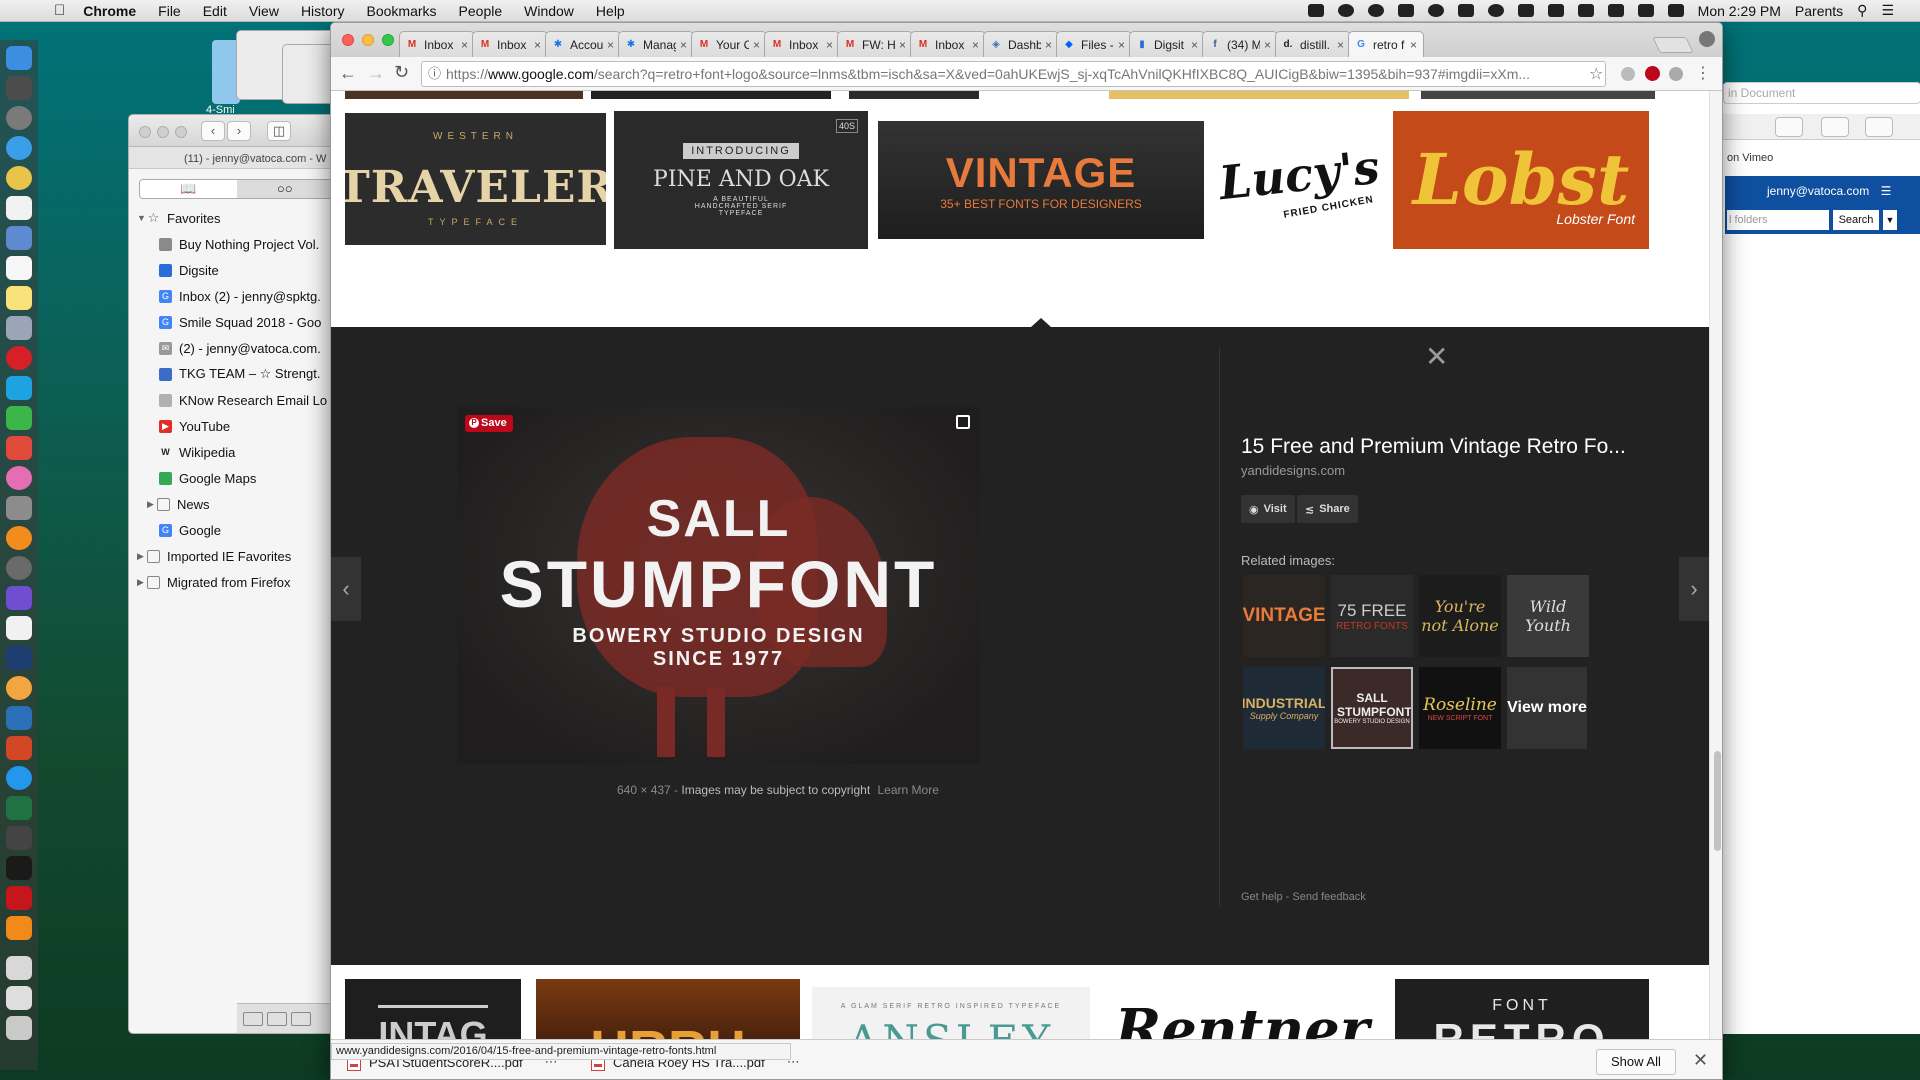 The image size is (1920, 1080). Describe the element at coordinates (19, 598) in the screenshot. I see `imovie-icon` at that location.